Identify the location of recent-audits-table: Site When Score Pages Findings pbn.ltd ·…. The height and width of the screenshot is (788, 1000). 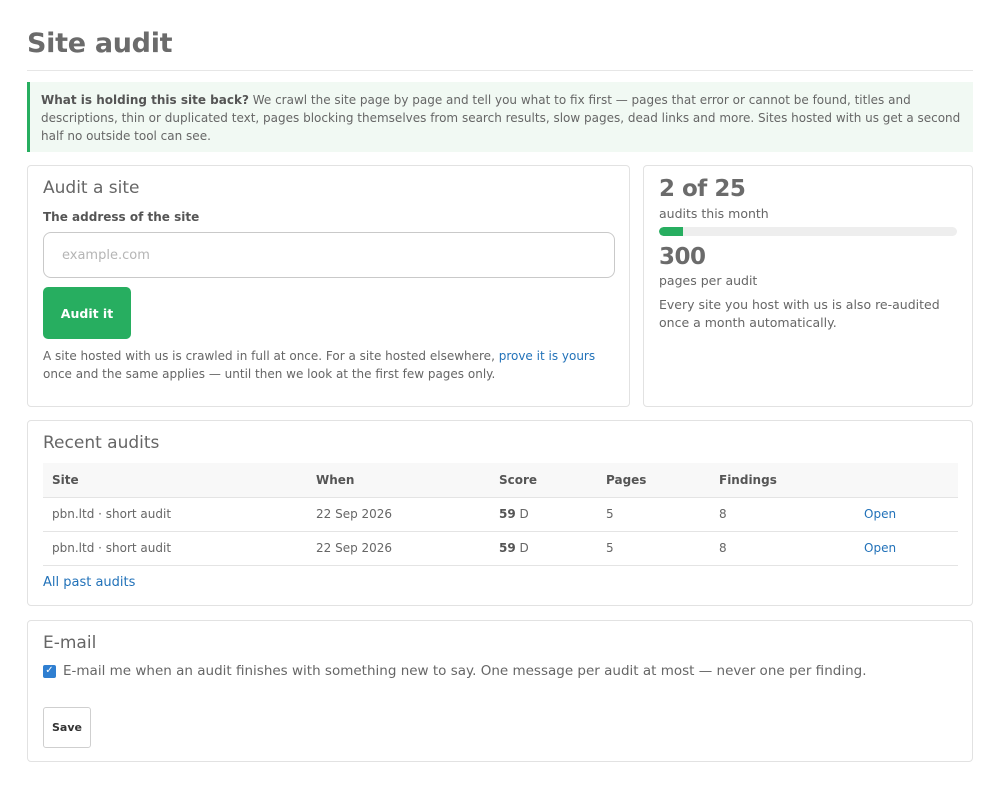
(500, 514).